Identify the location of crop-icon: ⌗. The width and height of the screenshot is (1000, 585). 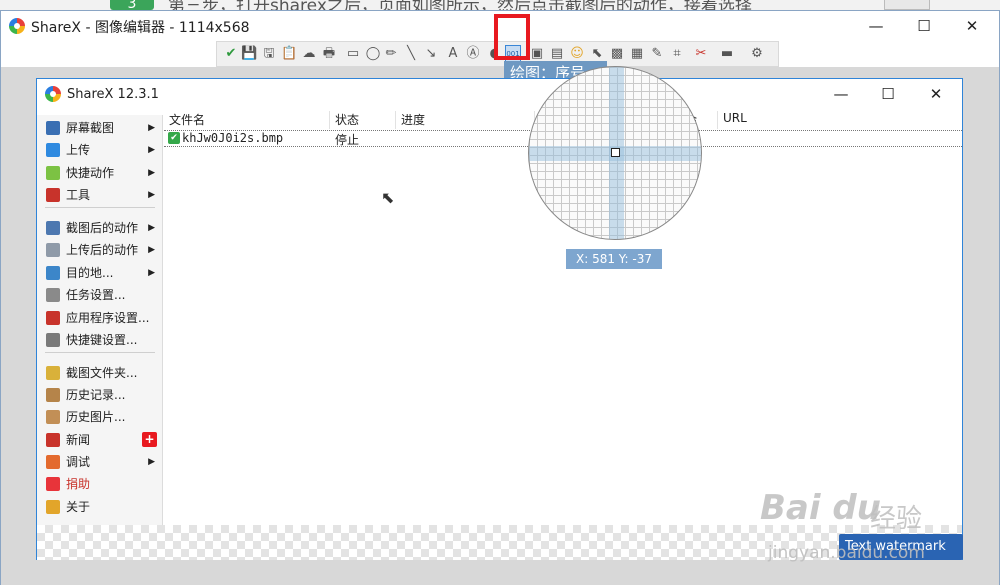
(677, 54).